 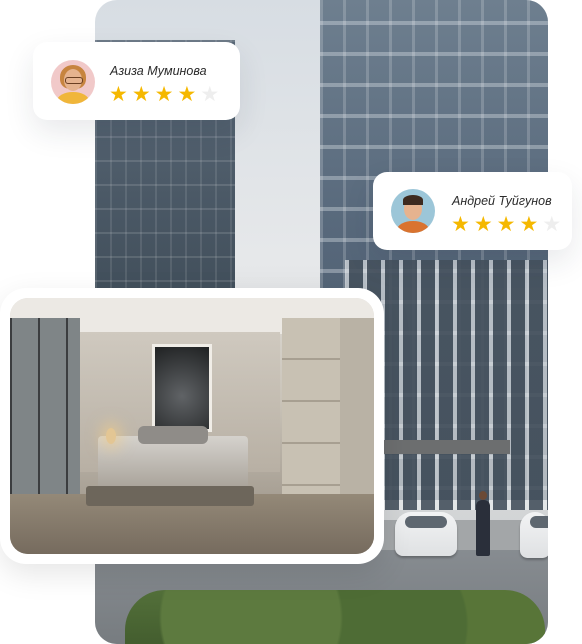 What do you see at coordinates (158, 71) in the screenshot?
I see `reviewer-name: Азиза Муминова` at bounding box center [158, 71].